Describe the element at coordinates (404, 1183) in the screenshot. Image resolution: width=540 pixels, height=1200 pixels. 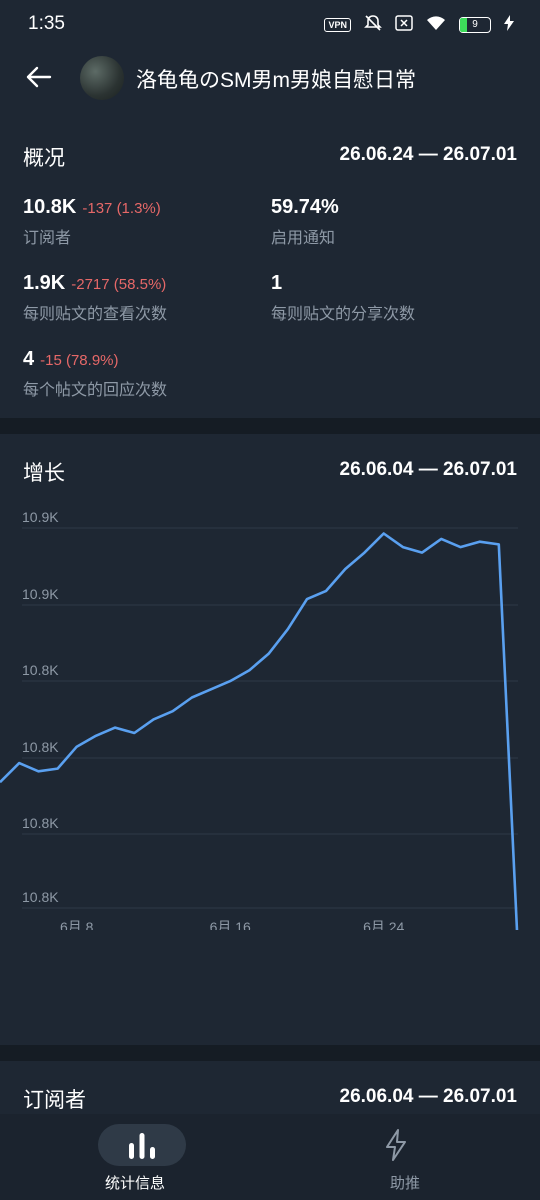
I see `nav-label: 助推` at that location.